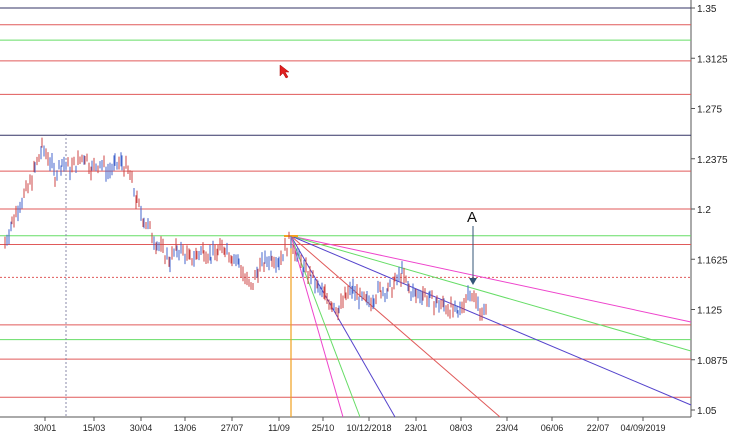  Describe the element at coordinates (141, 428) in the screenshot. I see `x-tick-label: 30/04` at that location.